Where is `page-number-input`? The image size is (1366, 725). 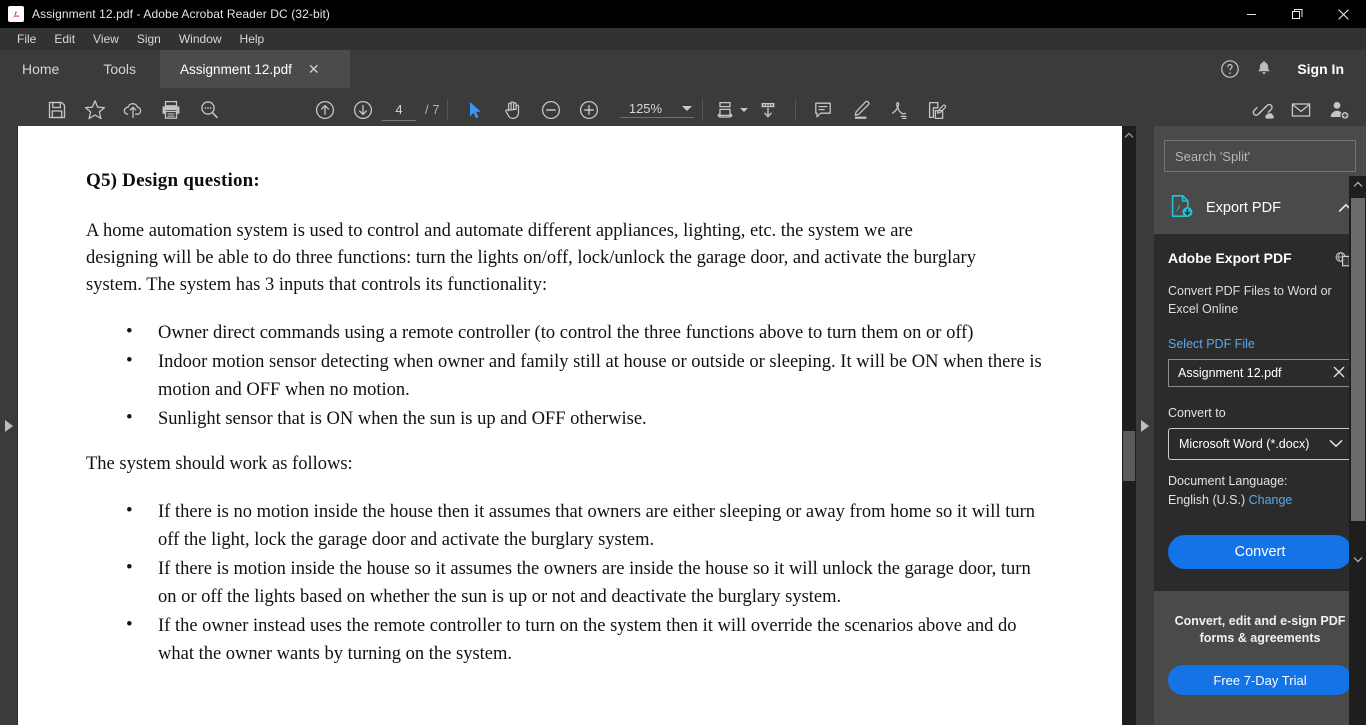 page-number-input is located at coordinates (399, 109).